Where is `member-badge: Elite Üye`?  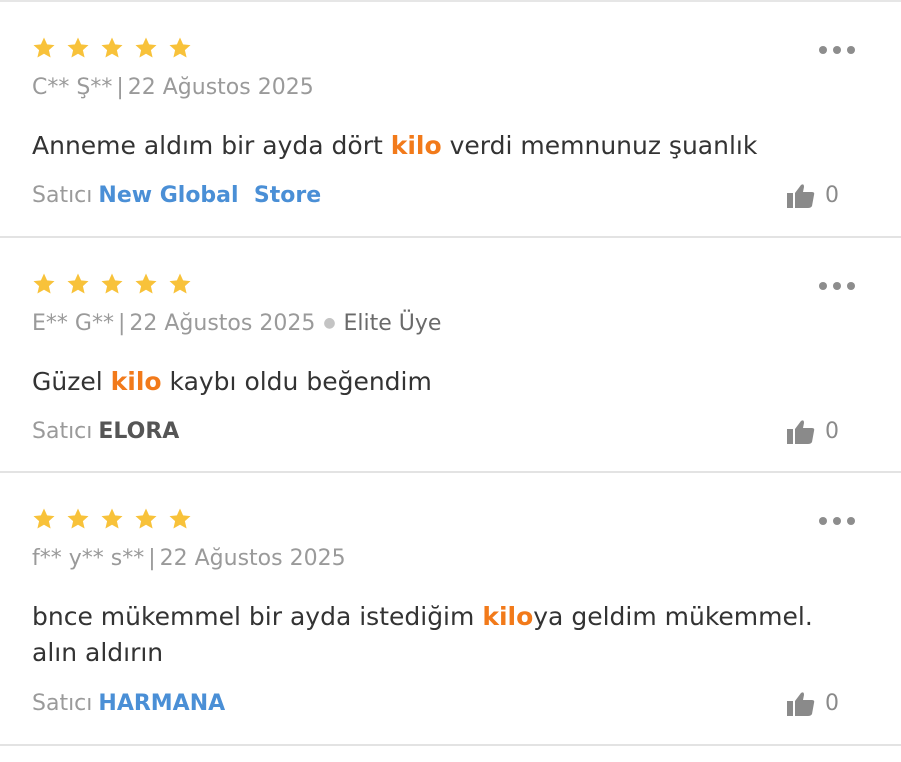
member-badge: Elite Üye is located at coordinates (392, 323).